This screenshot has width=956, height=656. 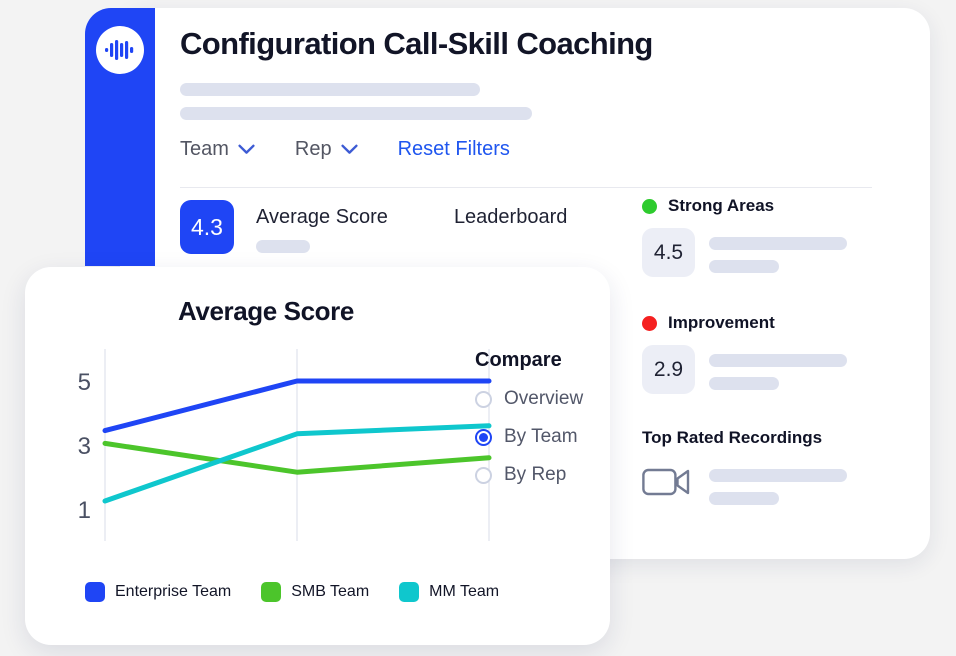 I want to click on compare-option-by-rep: By Rep, so click(x=529, y=475).